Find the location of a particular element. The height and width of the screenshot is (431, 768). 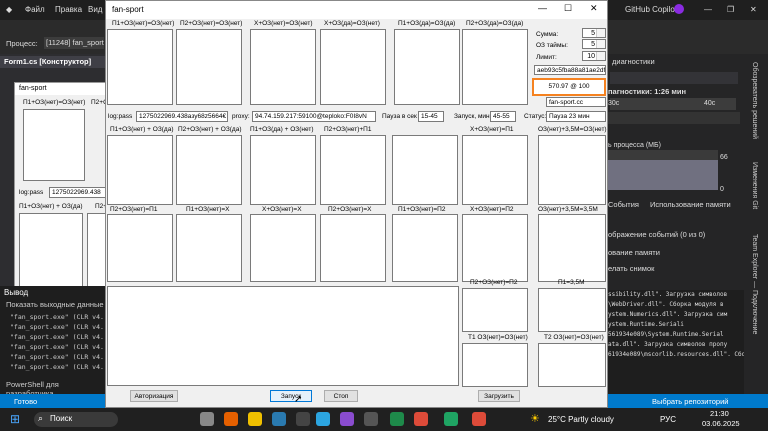

textbox-t1 is located at coordinates (495, 365).